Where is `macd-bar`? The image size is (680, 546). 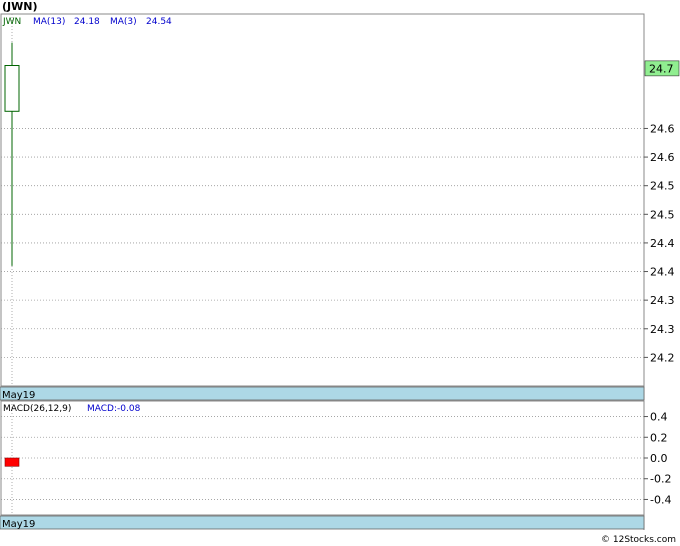 macd-bar is located at coordinates (12, 462).